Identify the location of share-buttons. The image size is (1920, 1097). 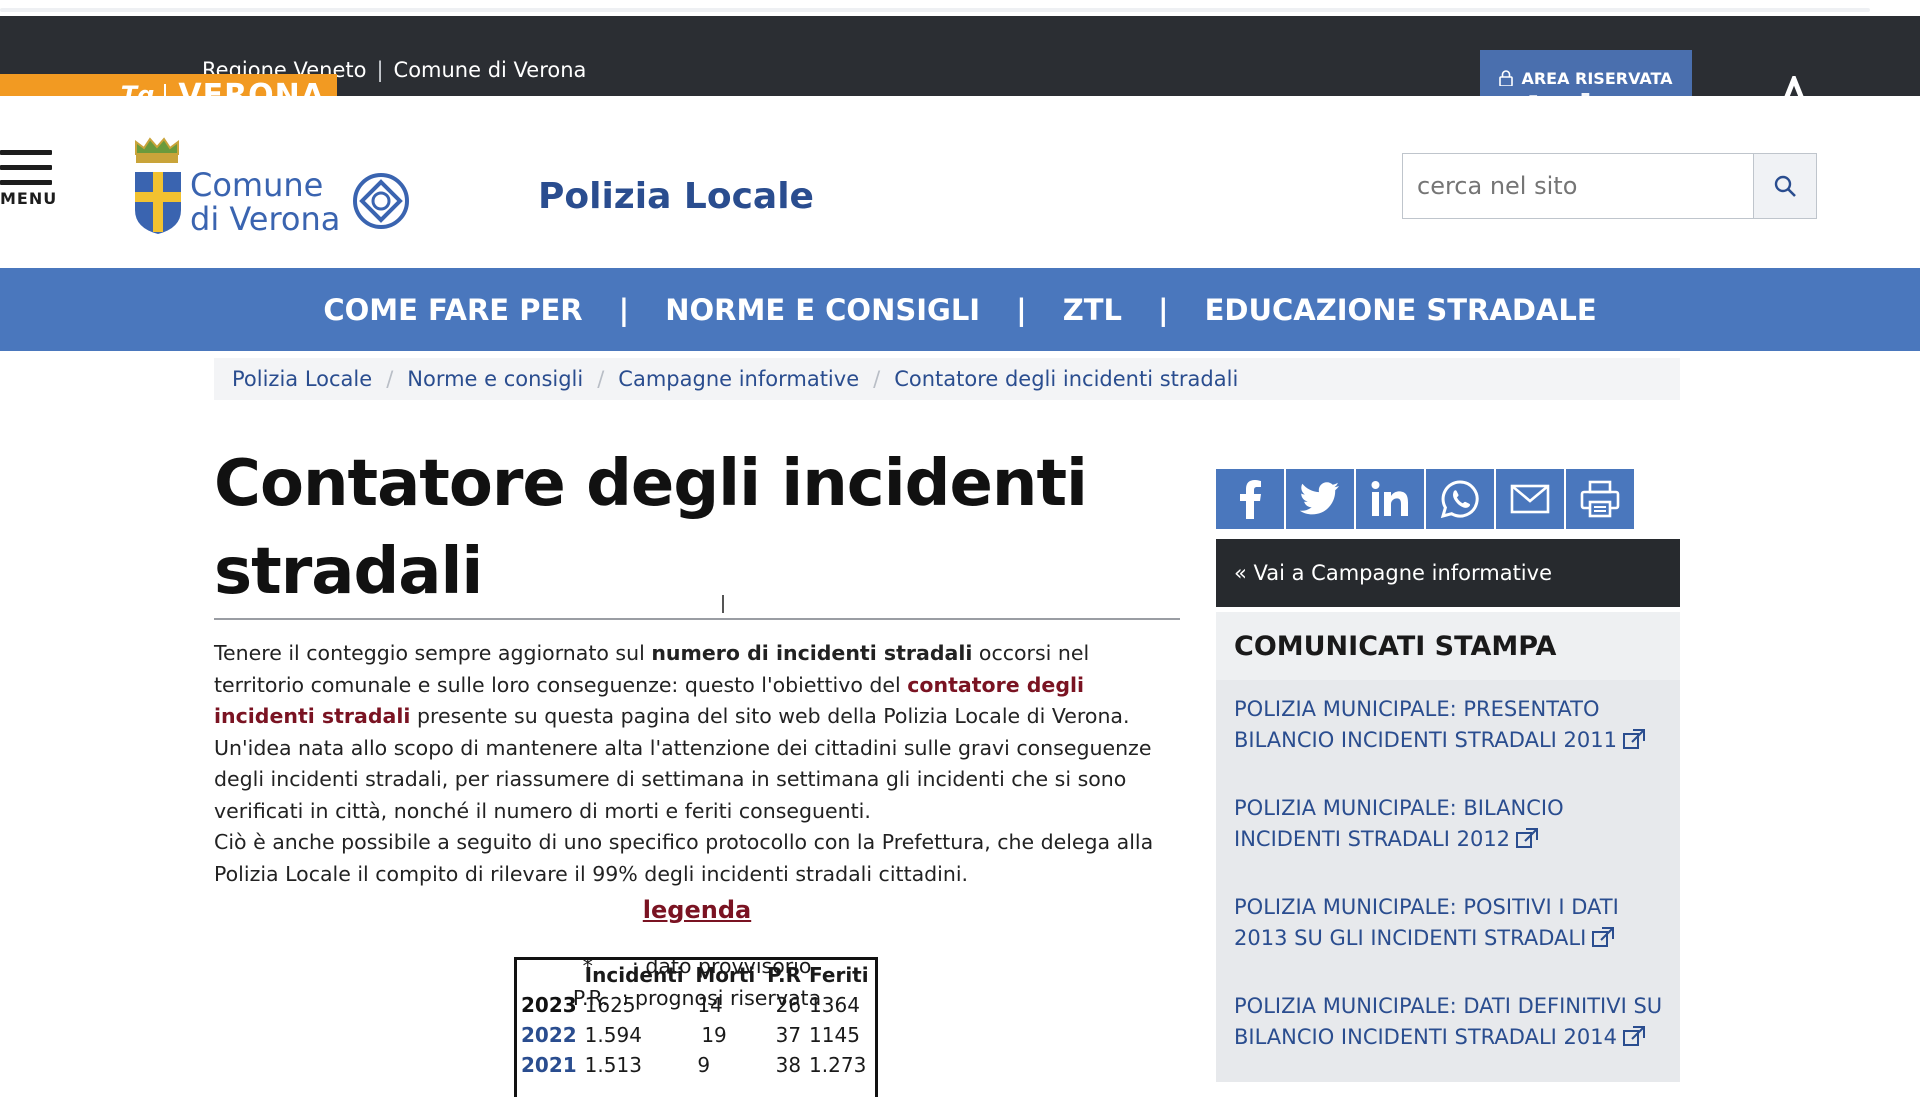
(1425, 499).